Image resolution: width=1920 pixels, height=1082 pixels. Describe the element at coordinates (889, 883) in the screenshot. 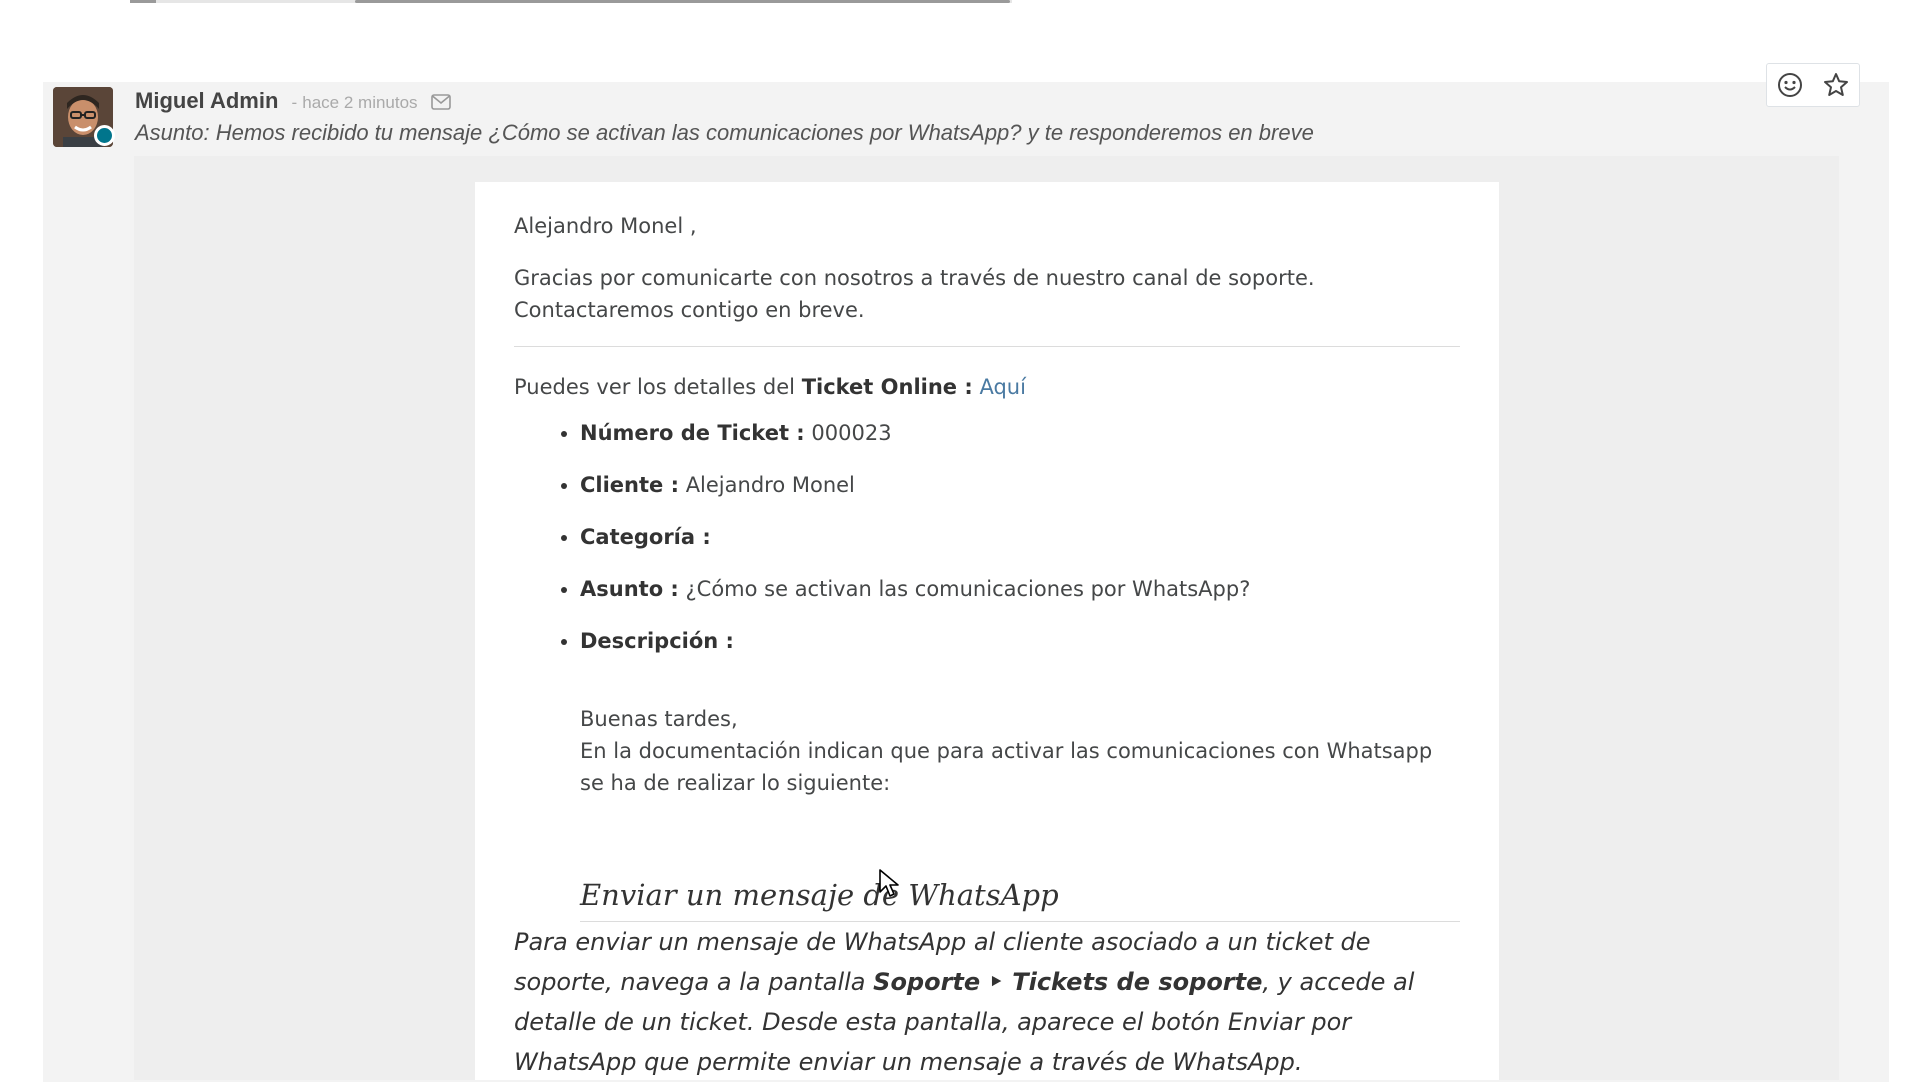

I see `mouse-cursor-icon` at that location.